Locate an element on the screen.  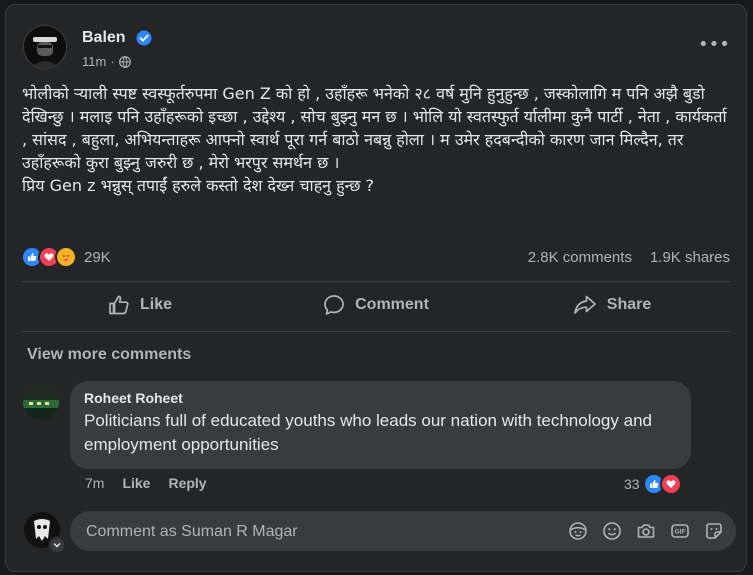
post-meta: 11m · is located at coordinates (106, 61).